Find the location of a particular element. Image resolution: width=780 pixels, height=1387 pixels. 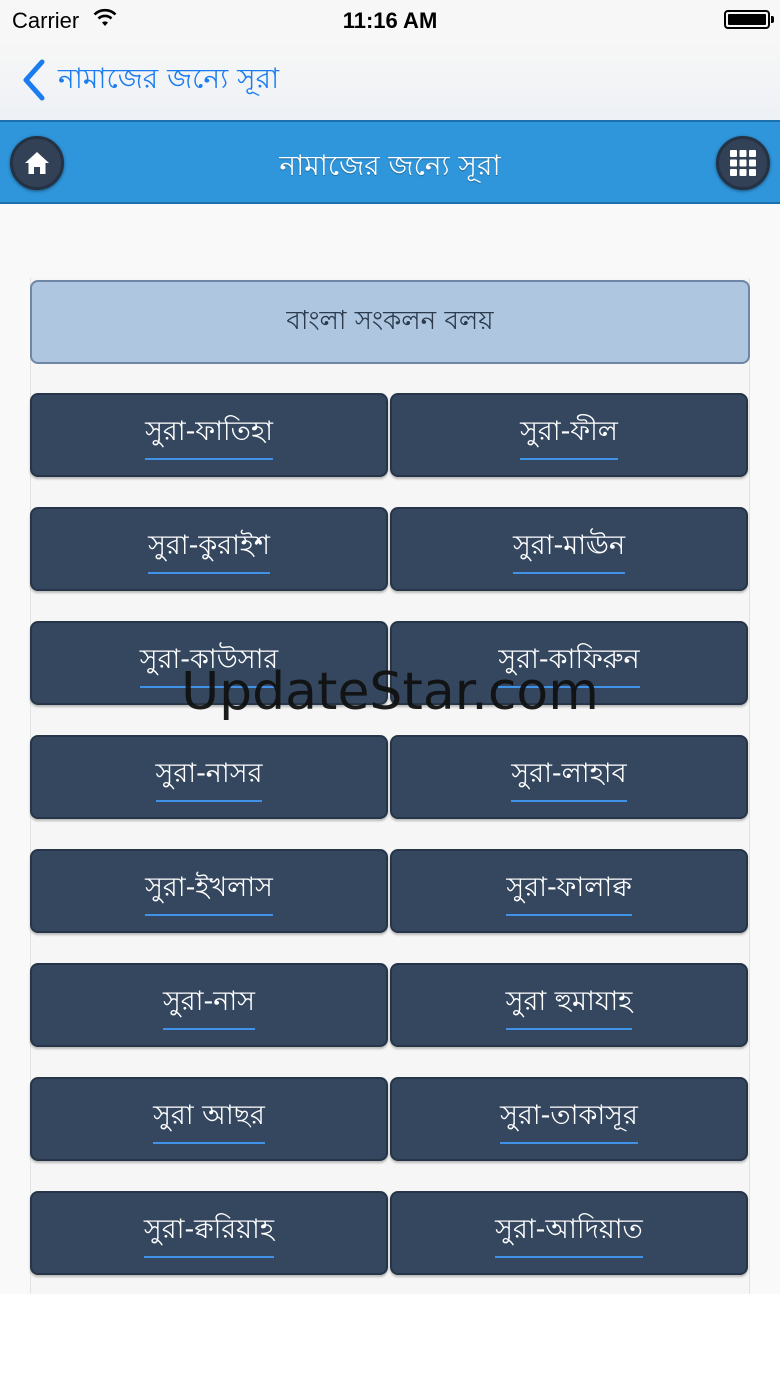

sura-button: সুরা হুমাযাহ is located at coordinates (569, 1005).